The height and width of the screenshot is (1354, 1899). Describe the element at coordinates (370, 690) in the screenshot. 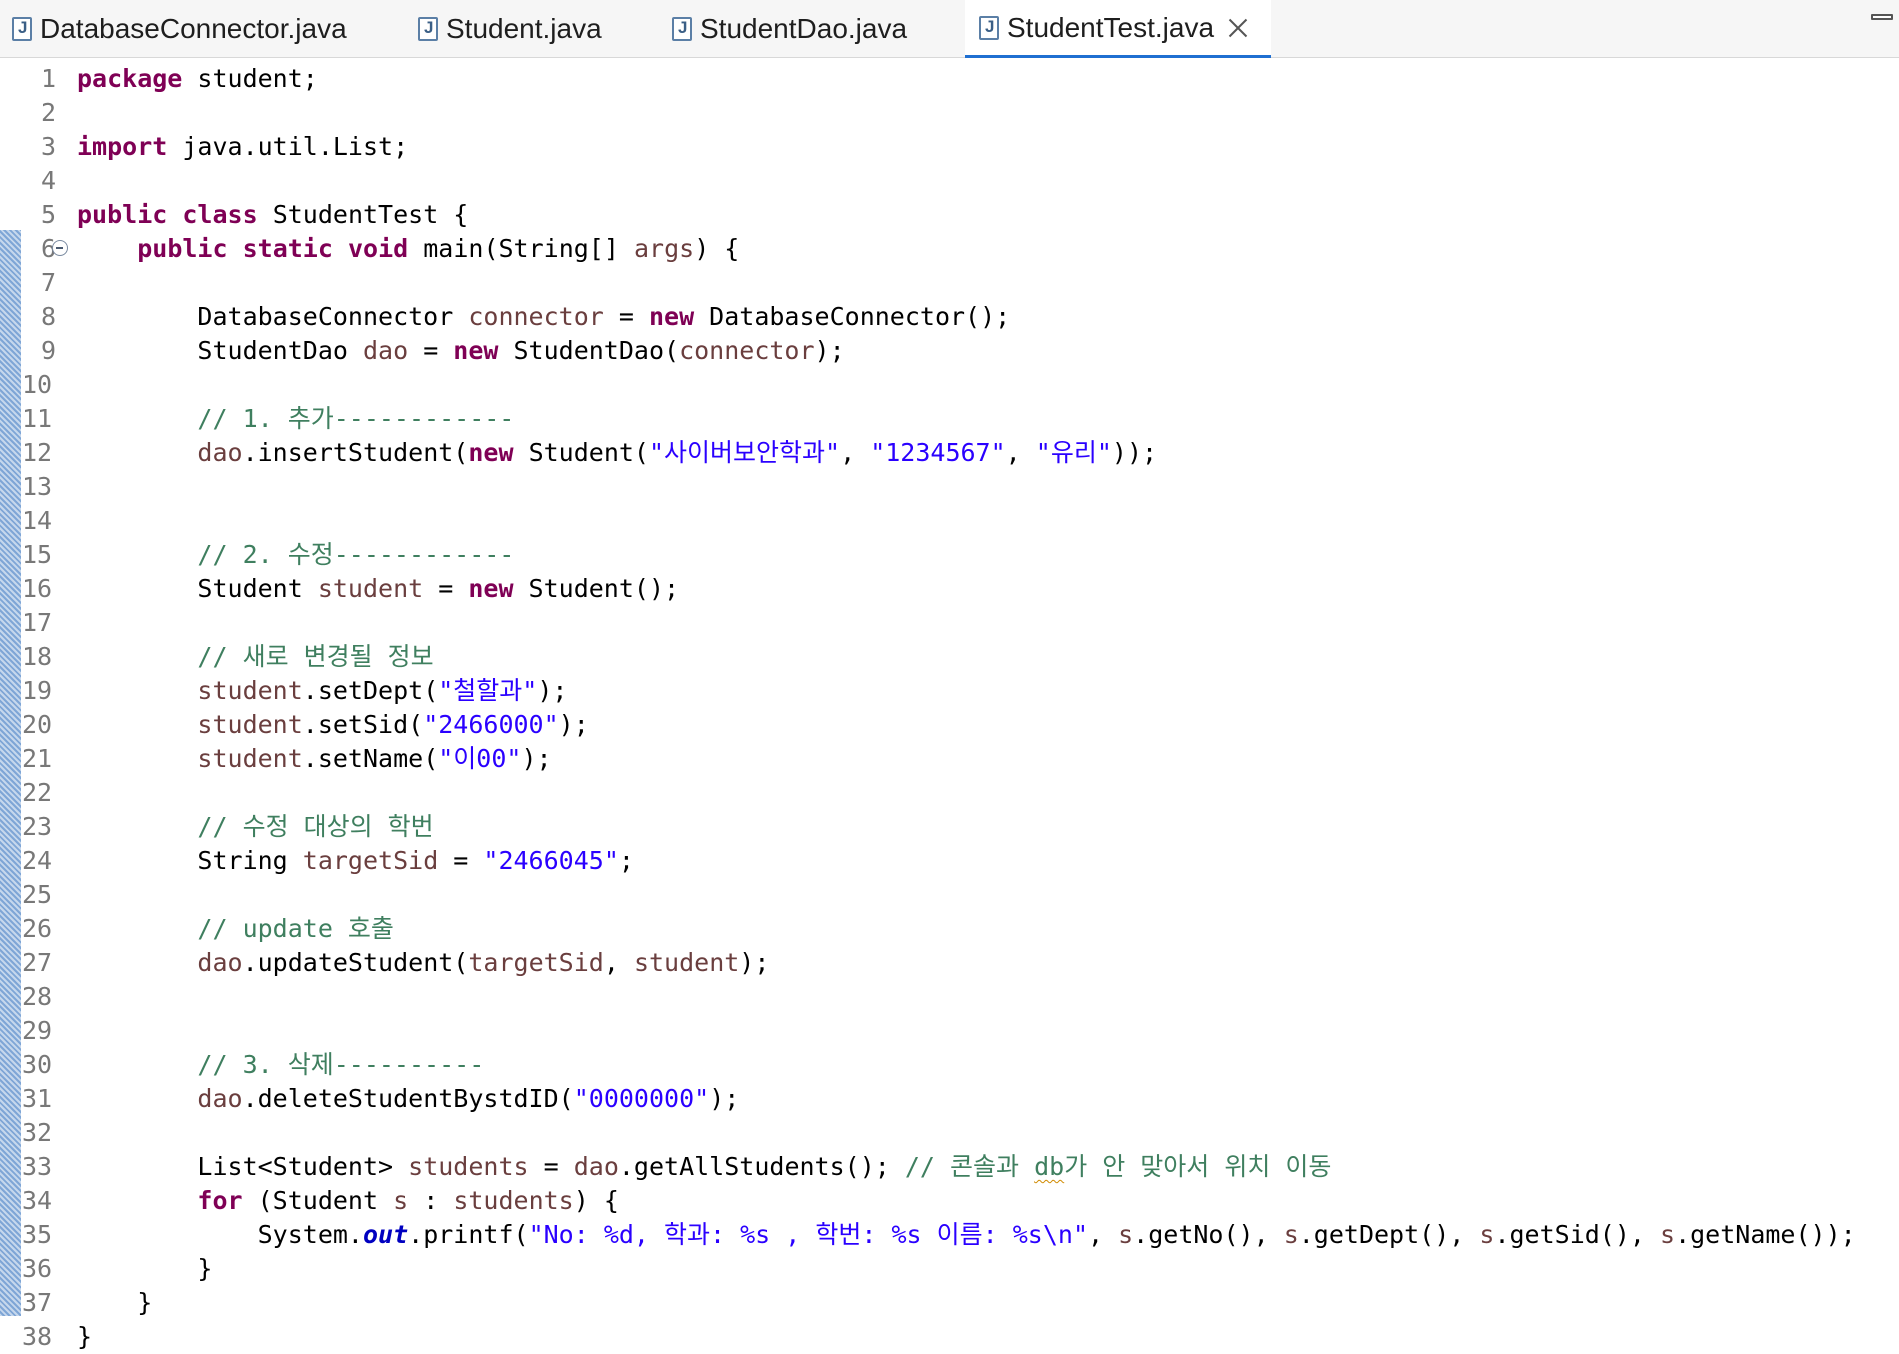

I see `code-token: .setDept(` at that location.